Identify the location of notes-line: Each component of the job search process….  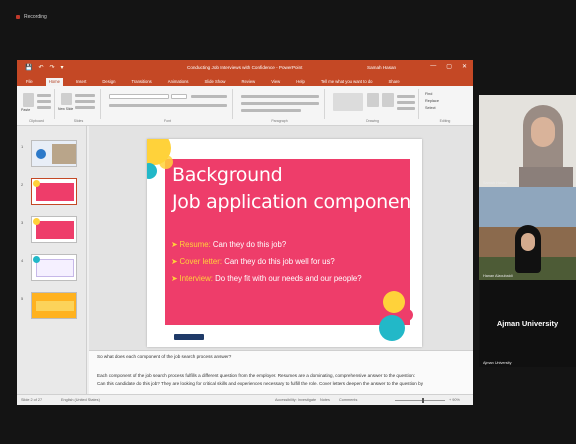
(256, 375).